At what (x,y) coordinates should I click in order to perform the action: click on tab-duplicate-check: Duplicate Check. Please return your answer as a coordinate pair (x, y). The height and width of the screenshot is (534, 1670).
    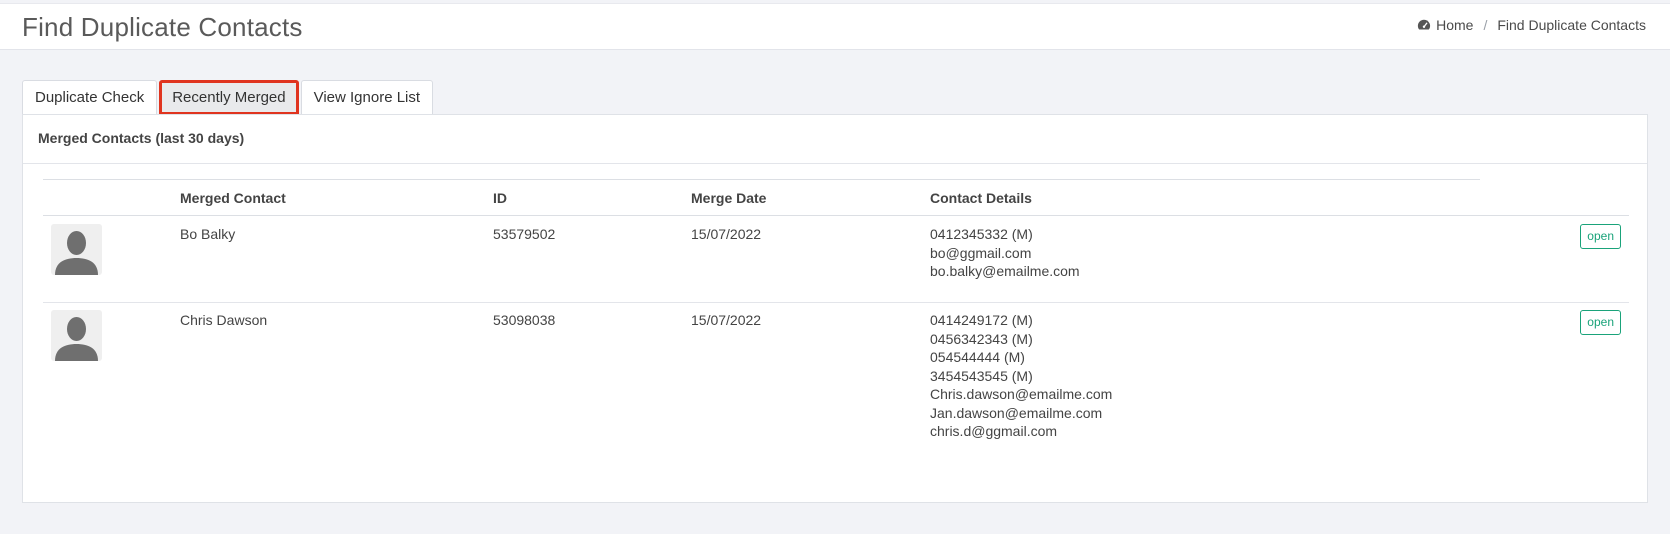
    Looking at the image, I should click on (90, 97).